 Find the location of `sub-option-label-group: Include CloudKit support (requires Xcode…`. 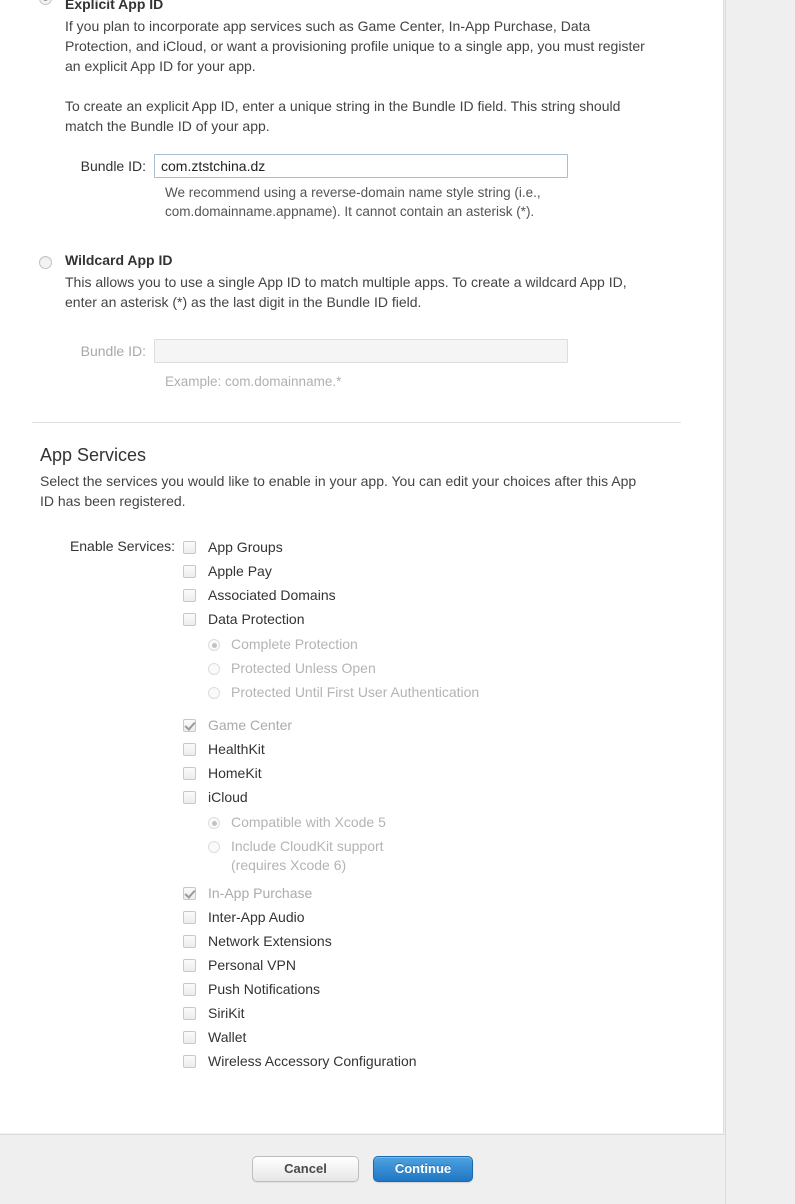

sub-option-label-group: Include CloudKit support (requires Xcode… is located at coordinates (307, 856).